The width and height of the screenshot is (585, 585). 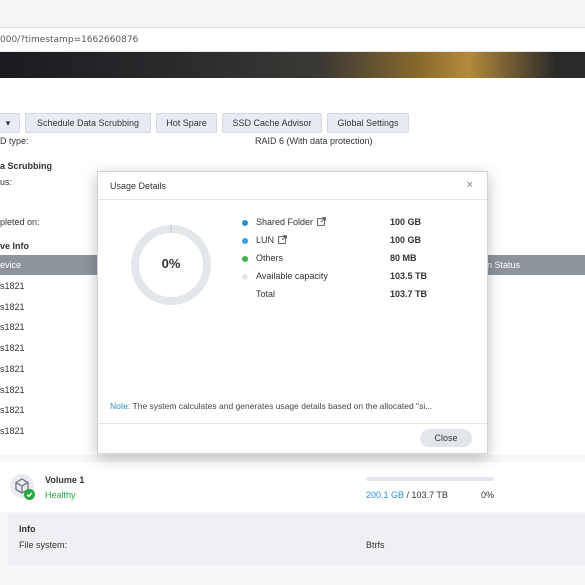 I want to click on hot-spare-button: Hot Spare, so click(x=186, y=123).